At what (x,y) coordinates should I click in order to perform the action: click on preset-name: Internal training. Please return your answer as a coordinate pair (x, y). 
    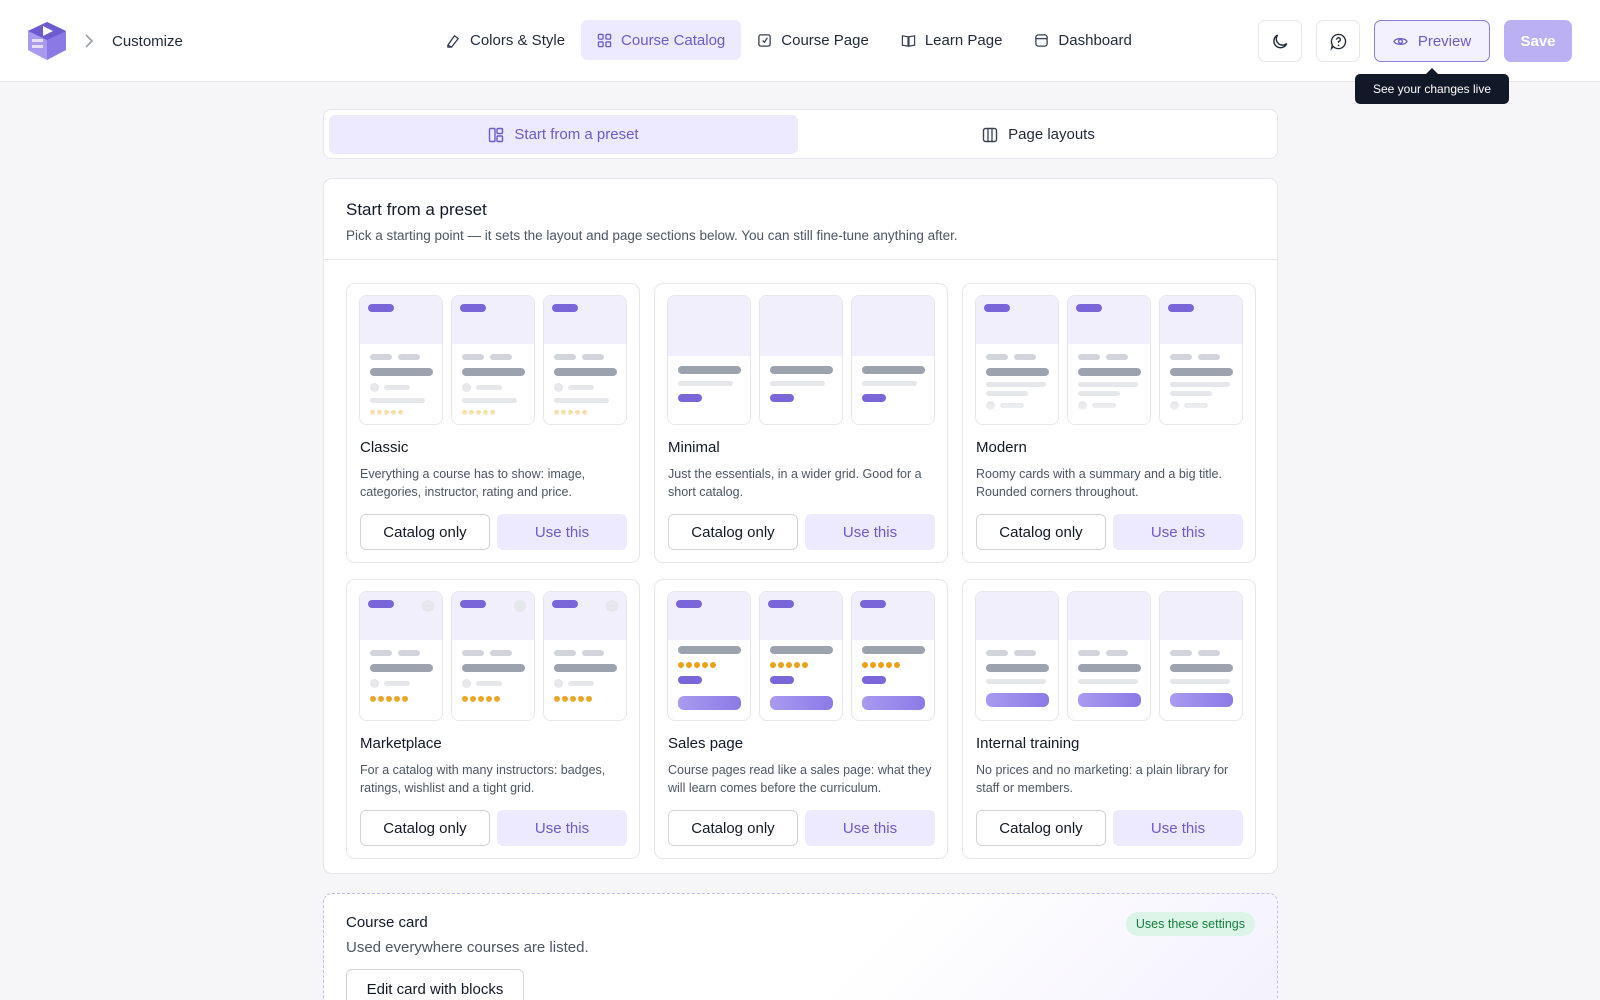
    Looking at the image, I should click on (1028, 743).